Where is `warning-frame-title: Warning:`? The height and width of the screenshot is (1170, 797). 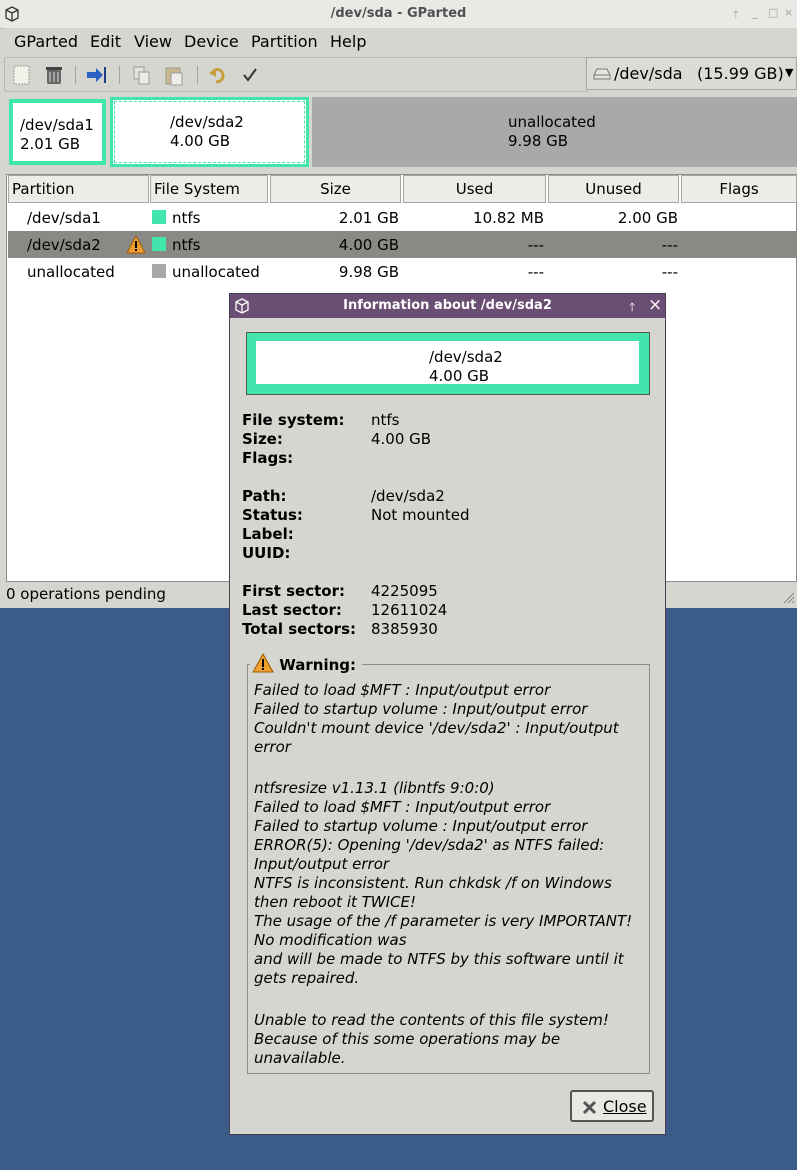 warning-frame-title: Warning: is located at coordinates (306, 663).